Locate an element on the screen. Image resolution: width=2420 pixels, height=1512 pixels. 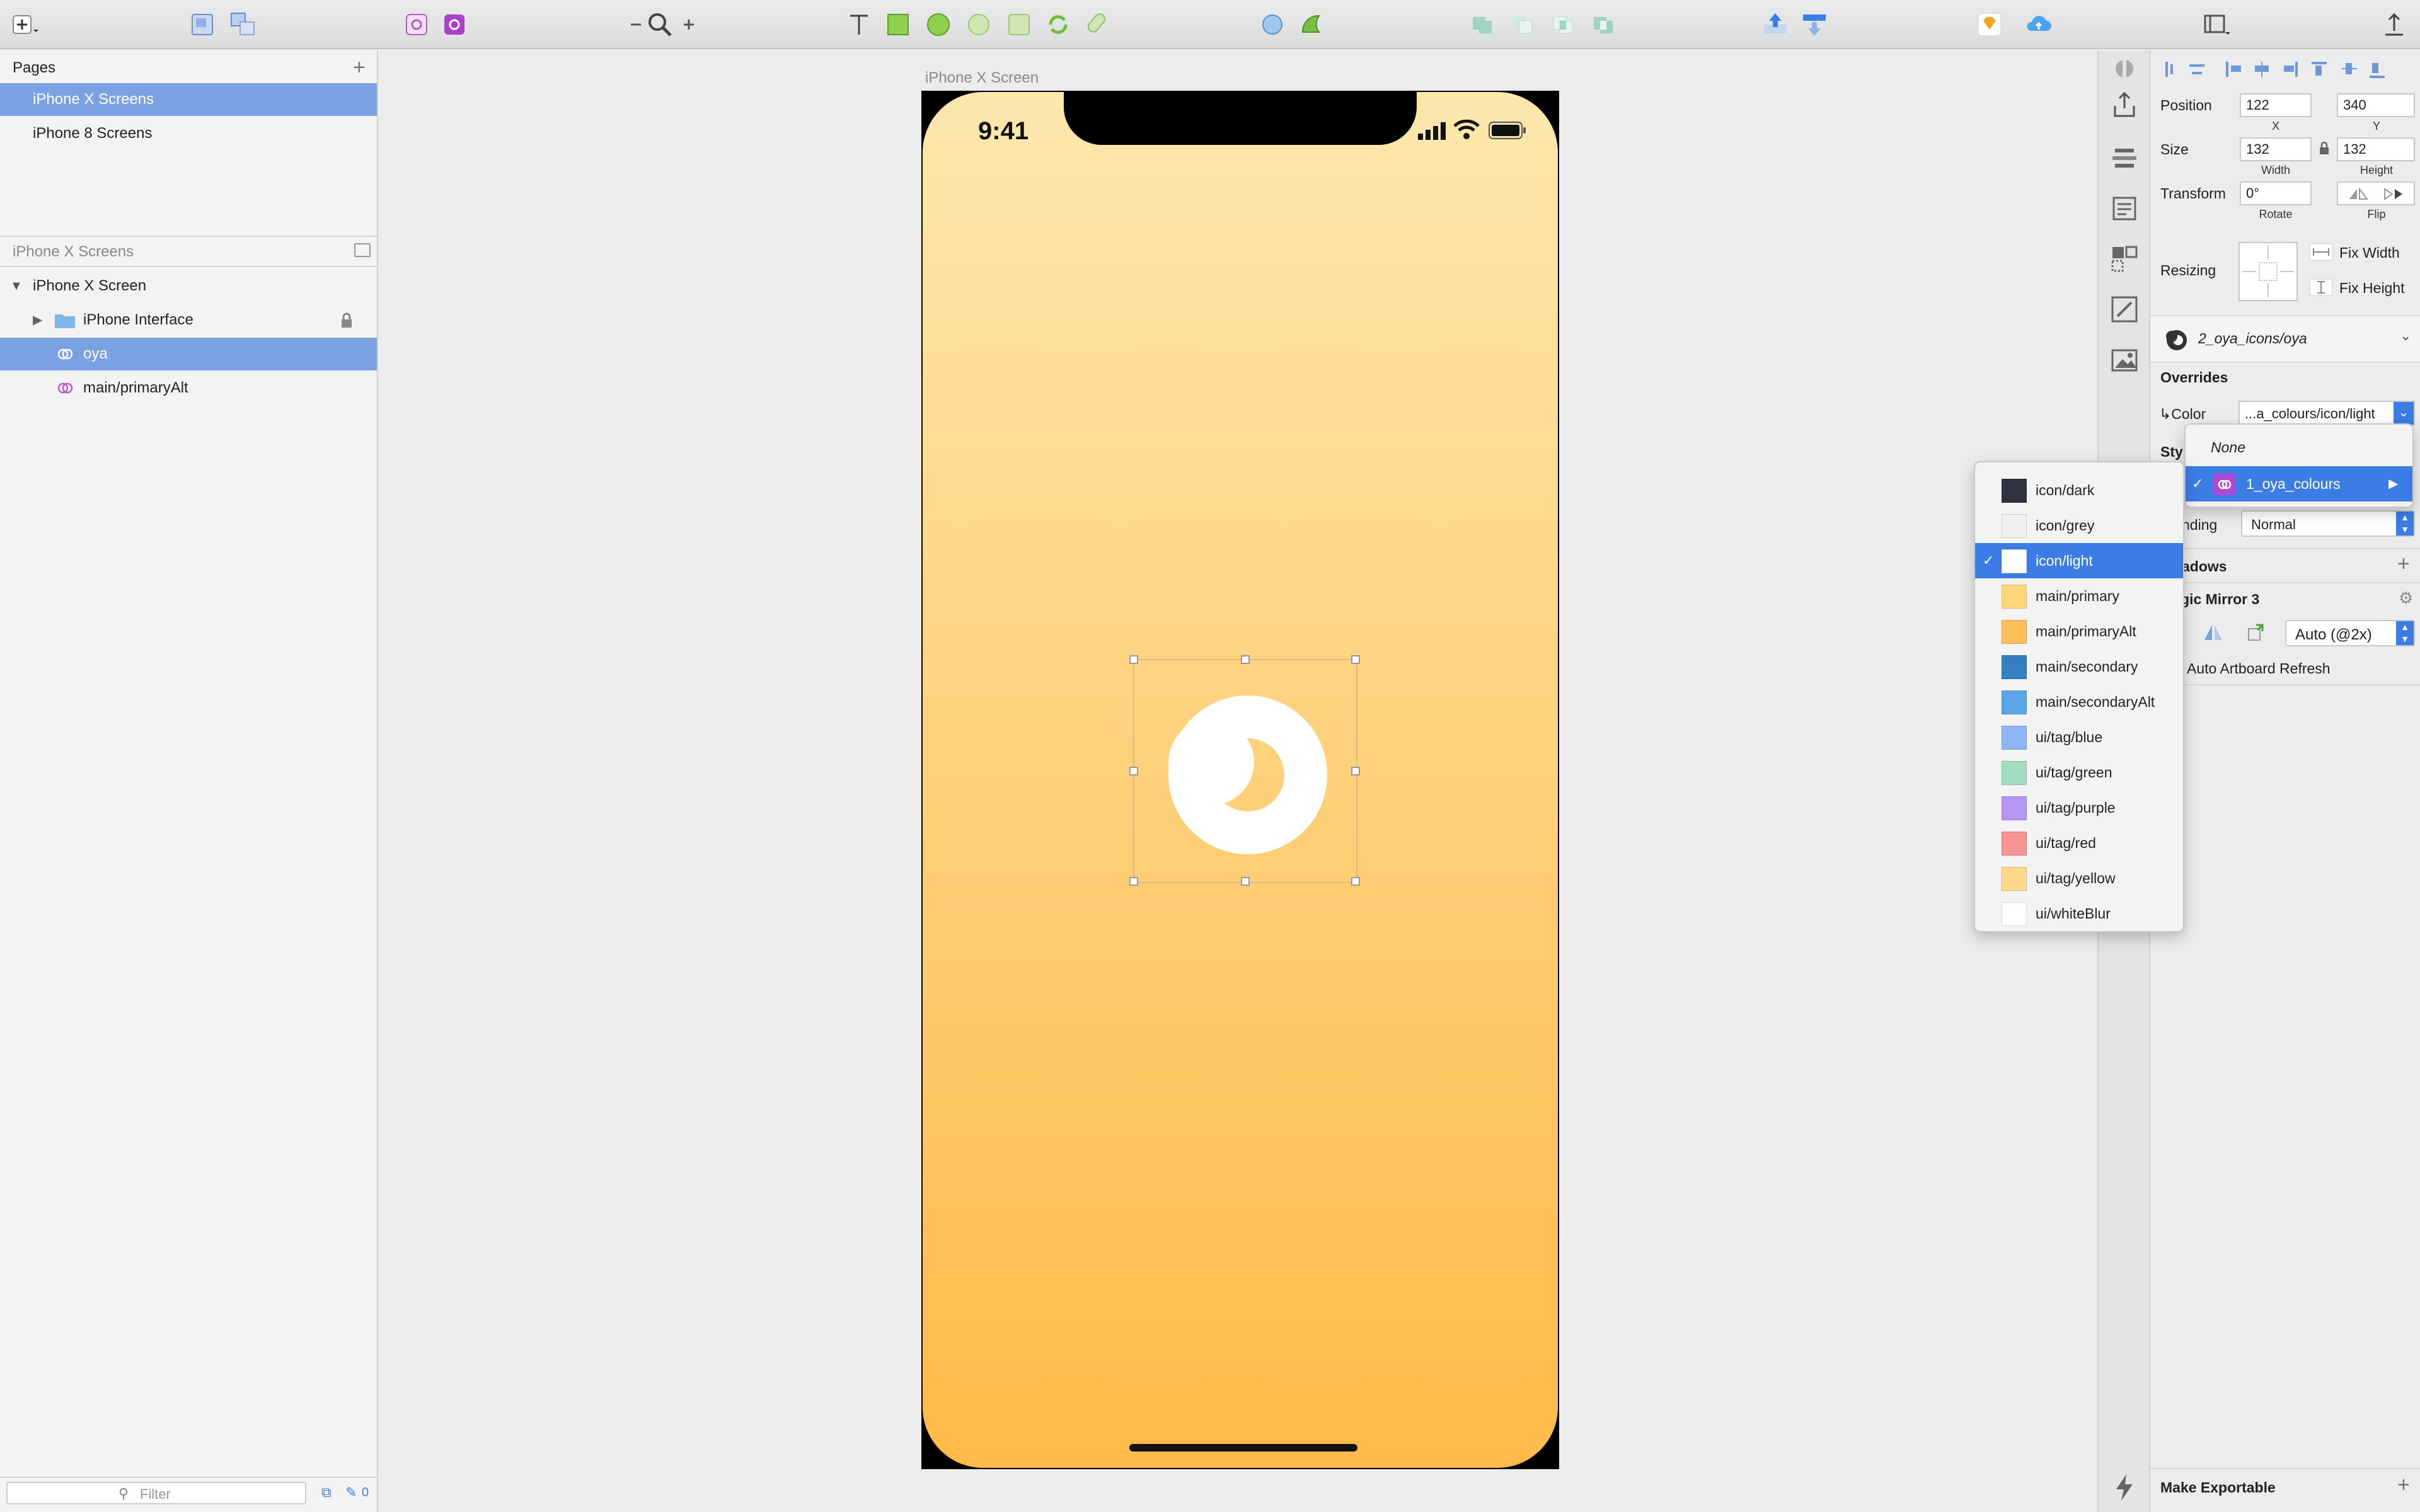
text-styles-icon is located at coordinates (2125, 208).